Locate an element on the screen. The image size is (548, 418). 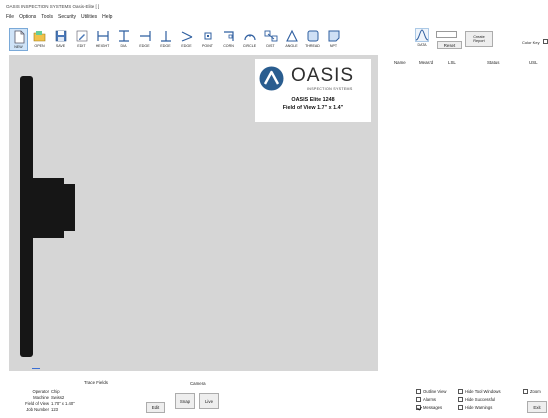
tool-circle-button: CIRCLE is located at coordinates (249, 39).